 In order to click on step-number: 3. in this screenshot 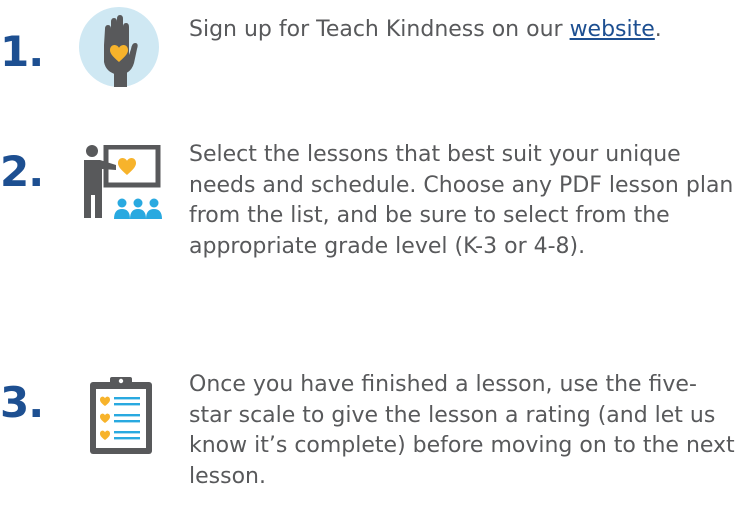, I will do `click(22, 402)`.